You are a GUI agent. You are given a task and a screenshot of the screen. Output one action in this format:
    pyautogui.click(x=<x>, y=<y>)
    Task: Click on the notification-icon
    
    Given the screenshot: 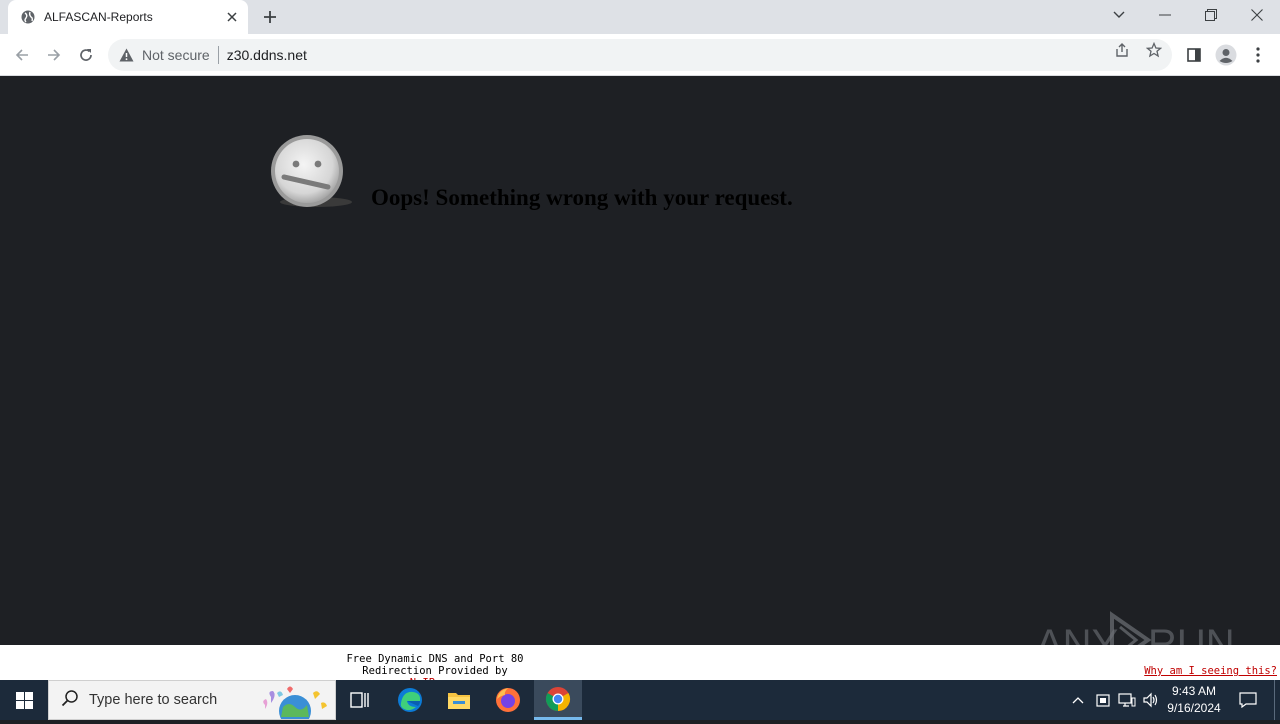 What is the action you would take?
    pyautogui.click(x=1248, y=700)
    